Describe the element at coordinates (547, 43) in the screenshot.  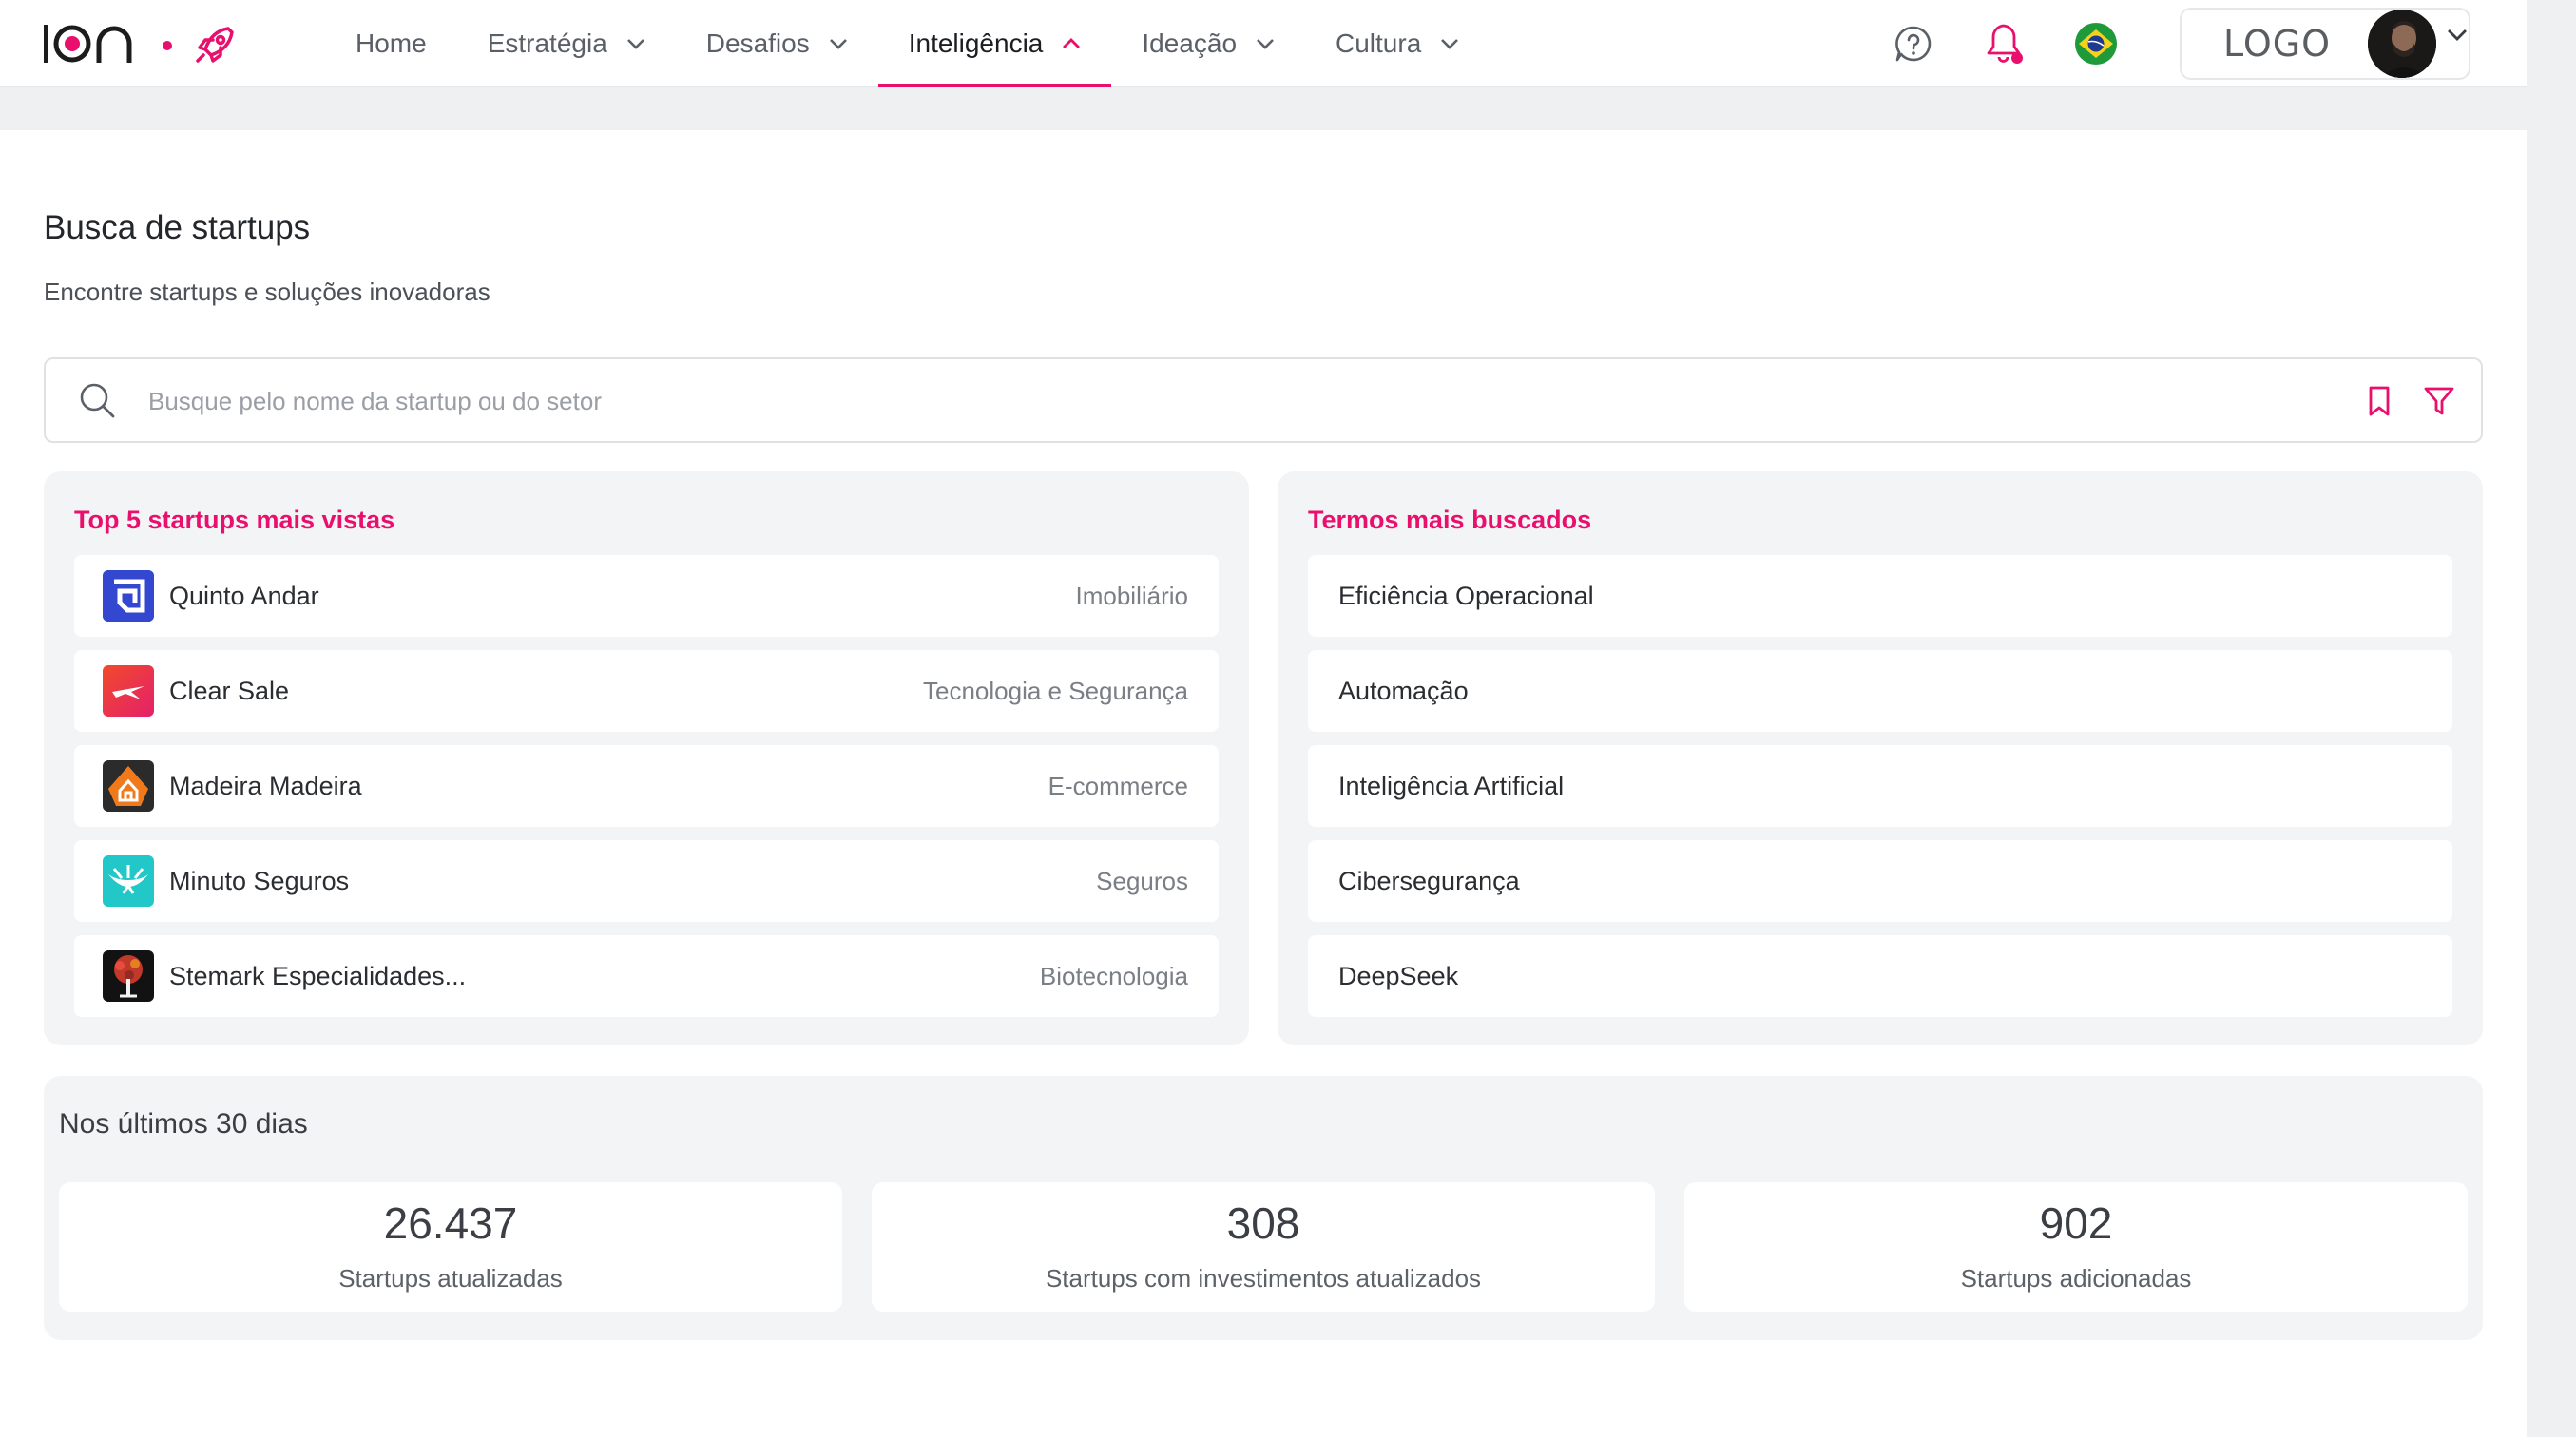
I see `nav-item-label: Estratégia` at that location.